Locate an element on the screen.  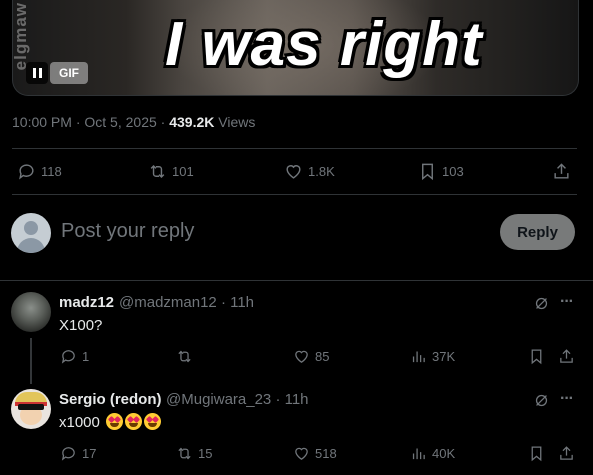
repost-action: 15 is located at coordinates (194, 453).